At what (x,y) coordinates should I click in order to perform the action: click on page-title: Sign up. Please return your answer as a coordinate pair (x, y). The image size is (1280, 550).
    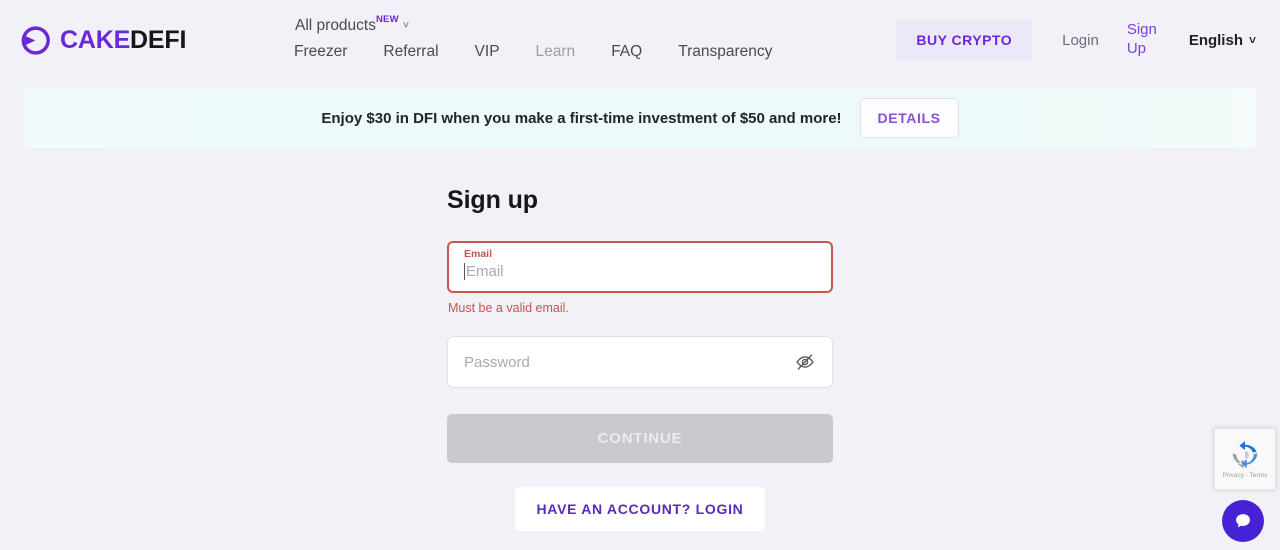
    Looking at the image, I should click on (492, 200).